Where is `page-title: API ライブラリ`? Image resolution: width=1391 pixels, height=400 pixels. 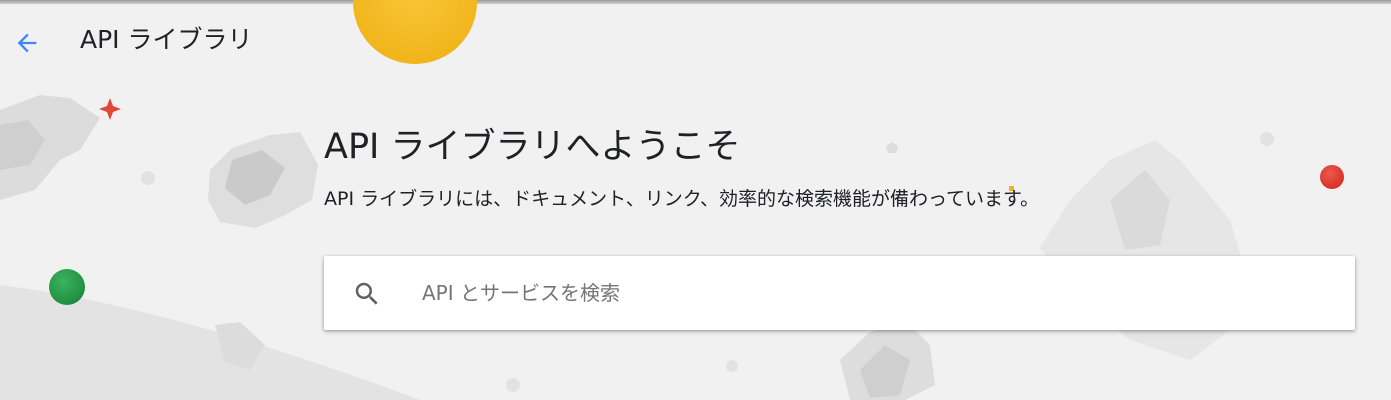
page-title: API ライブラリ is located at coordinates (166, 39).